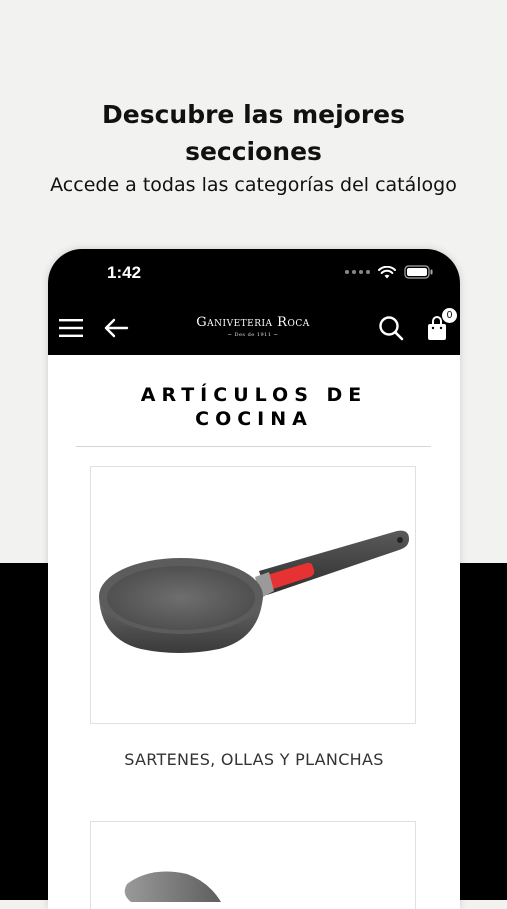 Image resolution: width=507 pixels, height=909 pixels. I want to click on status-time: 1:42, so click(124, 272).